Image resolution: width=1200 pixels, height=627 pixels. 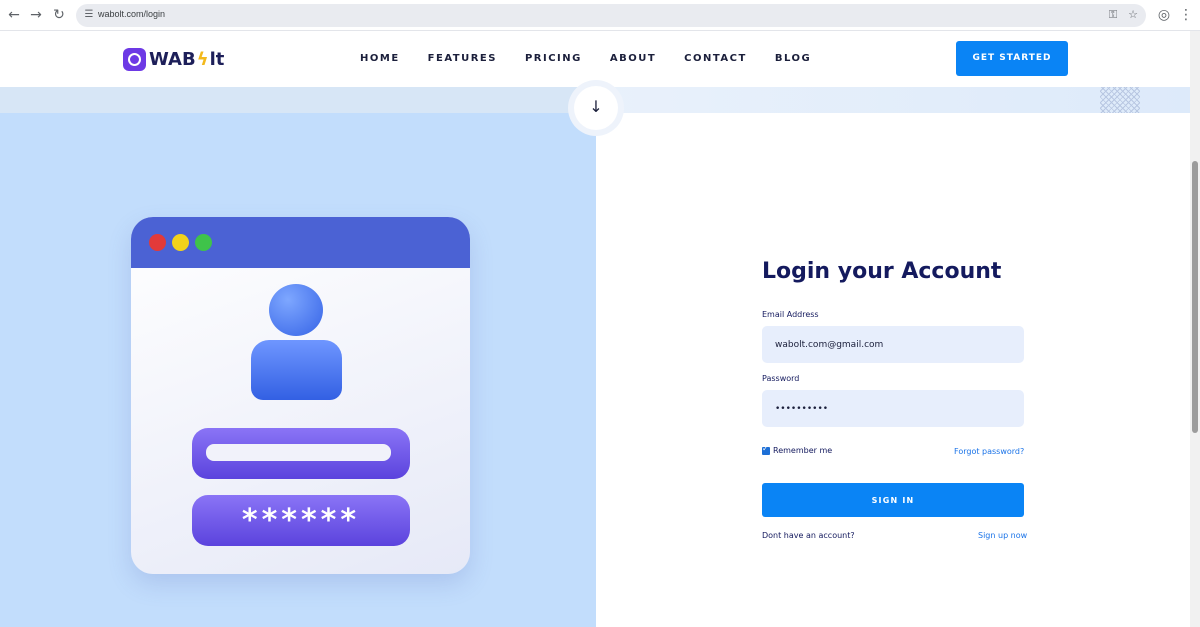 What do you see at coordinates (298, 100) in the screenshot?
I see `decorative-band-left` at bounding box center [298, 100].